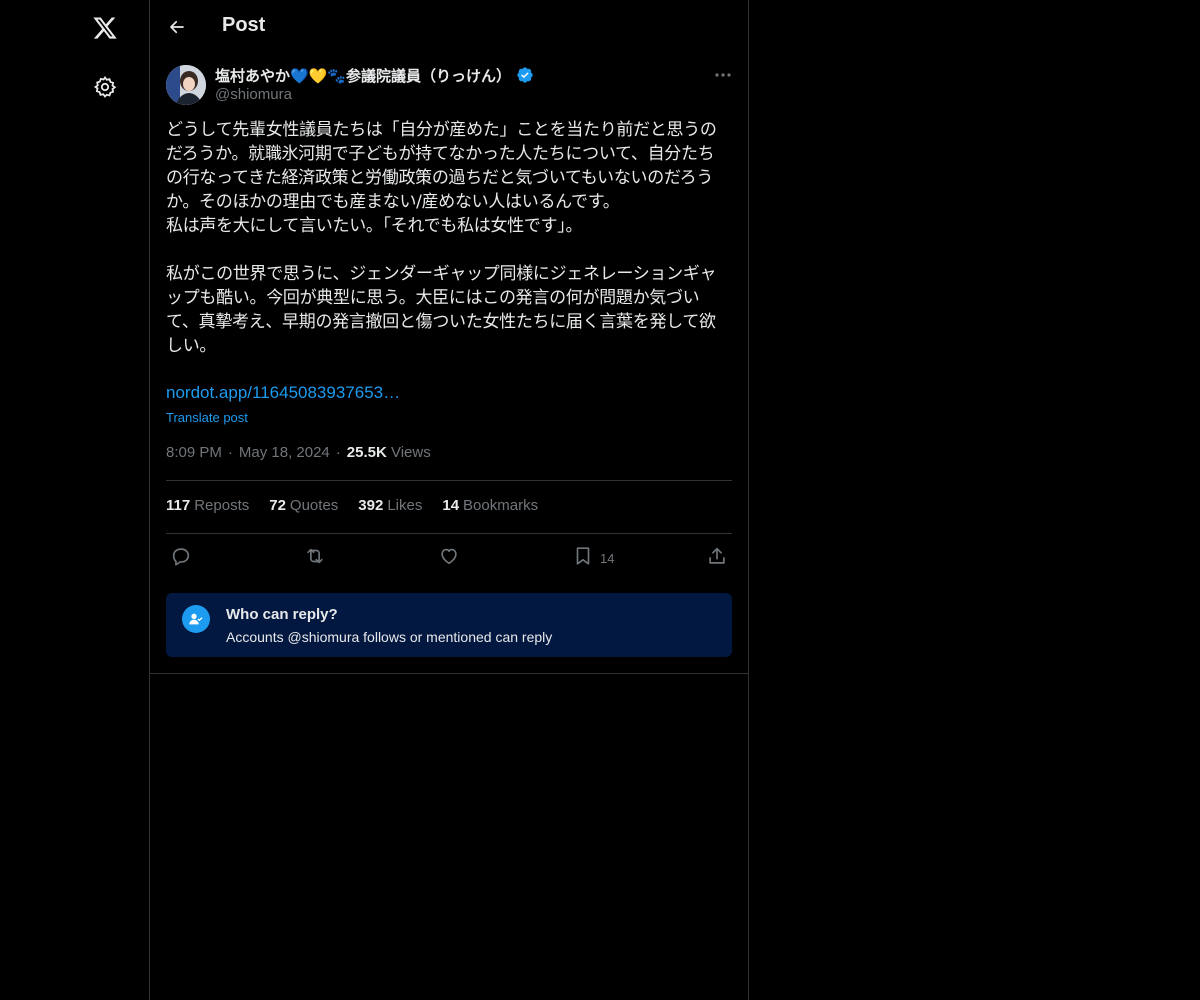 This screenshot has height=1000, width=1200. Describe the element at coordinates (314, 505) in the screenshot. I see `quotes-label: Quotes` at that location.